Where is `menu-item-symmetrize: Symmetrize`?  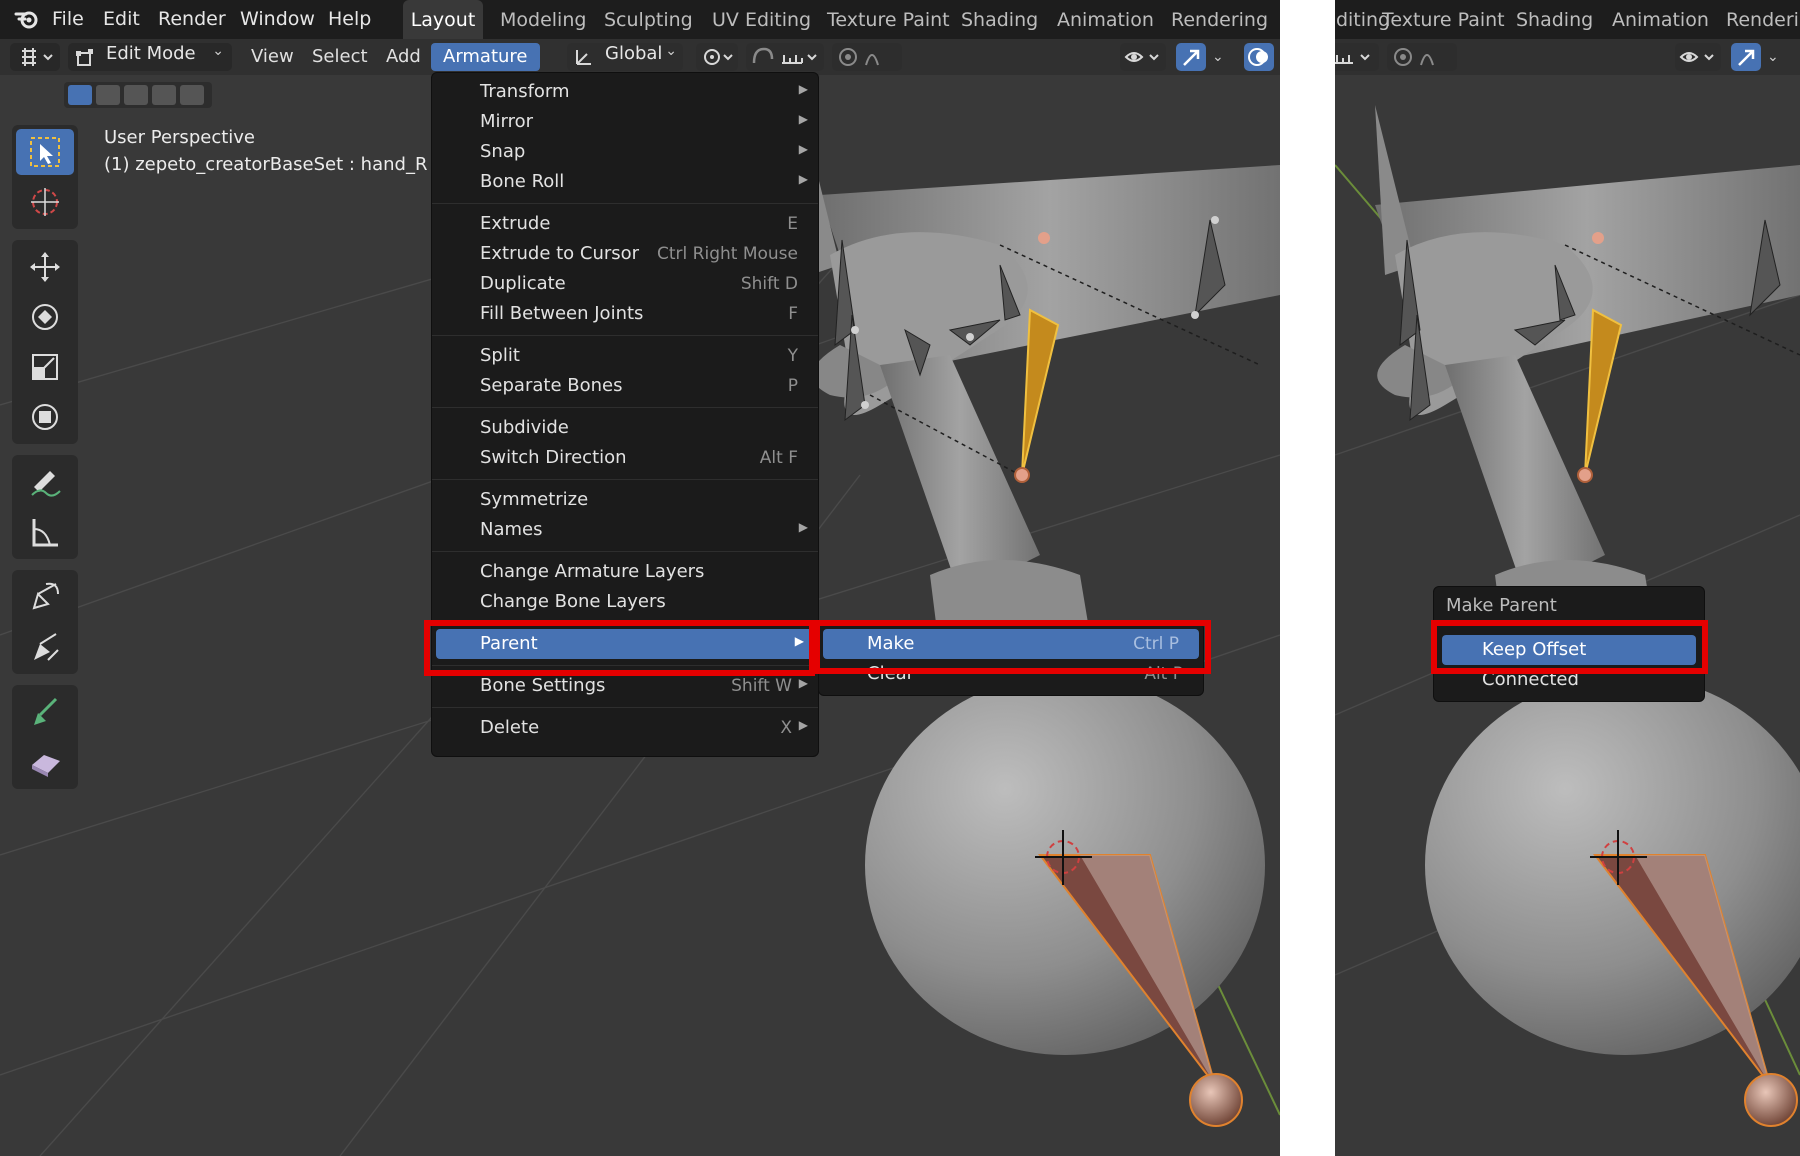 menu-item-symmetrize: Symmetrize is located at coordinates (625, 500).